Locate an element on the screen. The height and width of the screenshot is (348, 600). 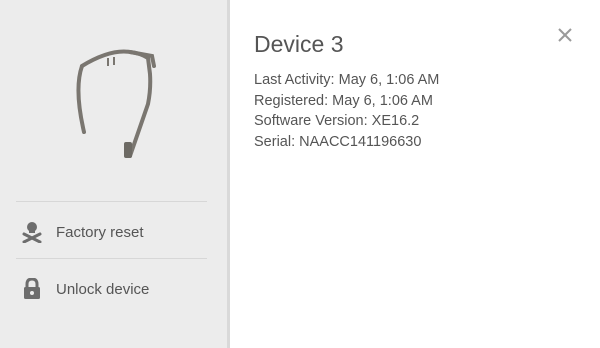
unlock-device-label: Unlock device is located at coordinates (103, 289).